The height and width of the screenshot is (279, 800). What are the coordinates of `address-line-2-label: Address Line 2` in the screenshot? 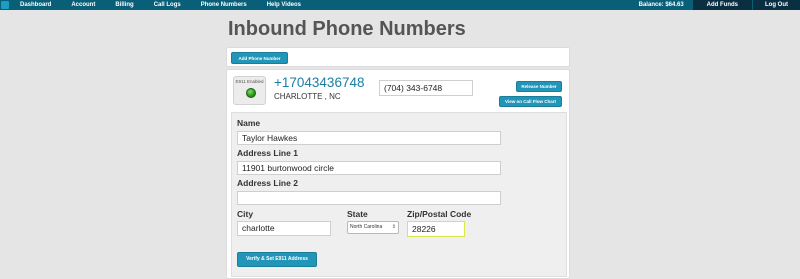 It's located at (267, 183).